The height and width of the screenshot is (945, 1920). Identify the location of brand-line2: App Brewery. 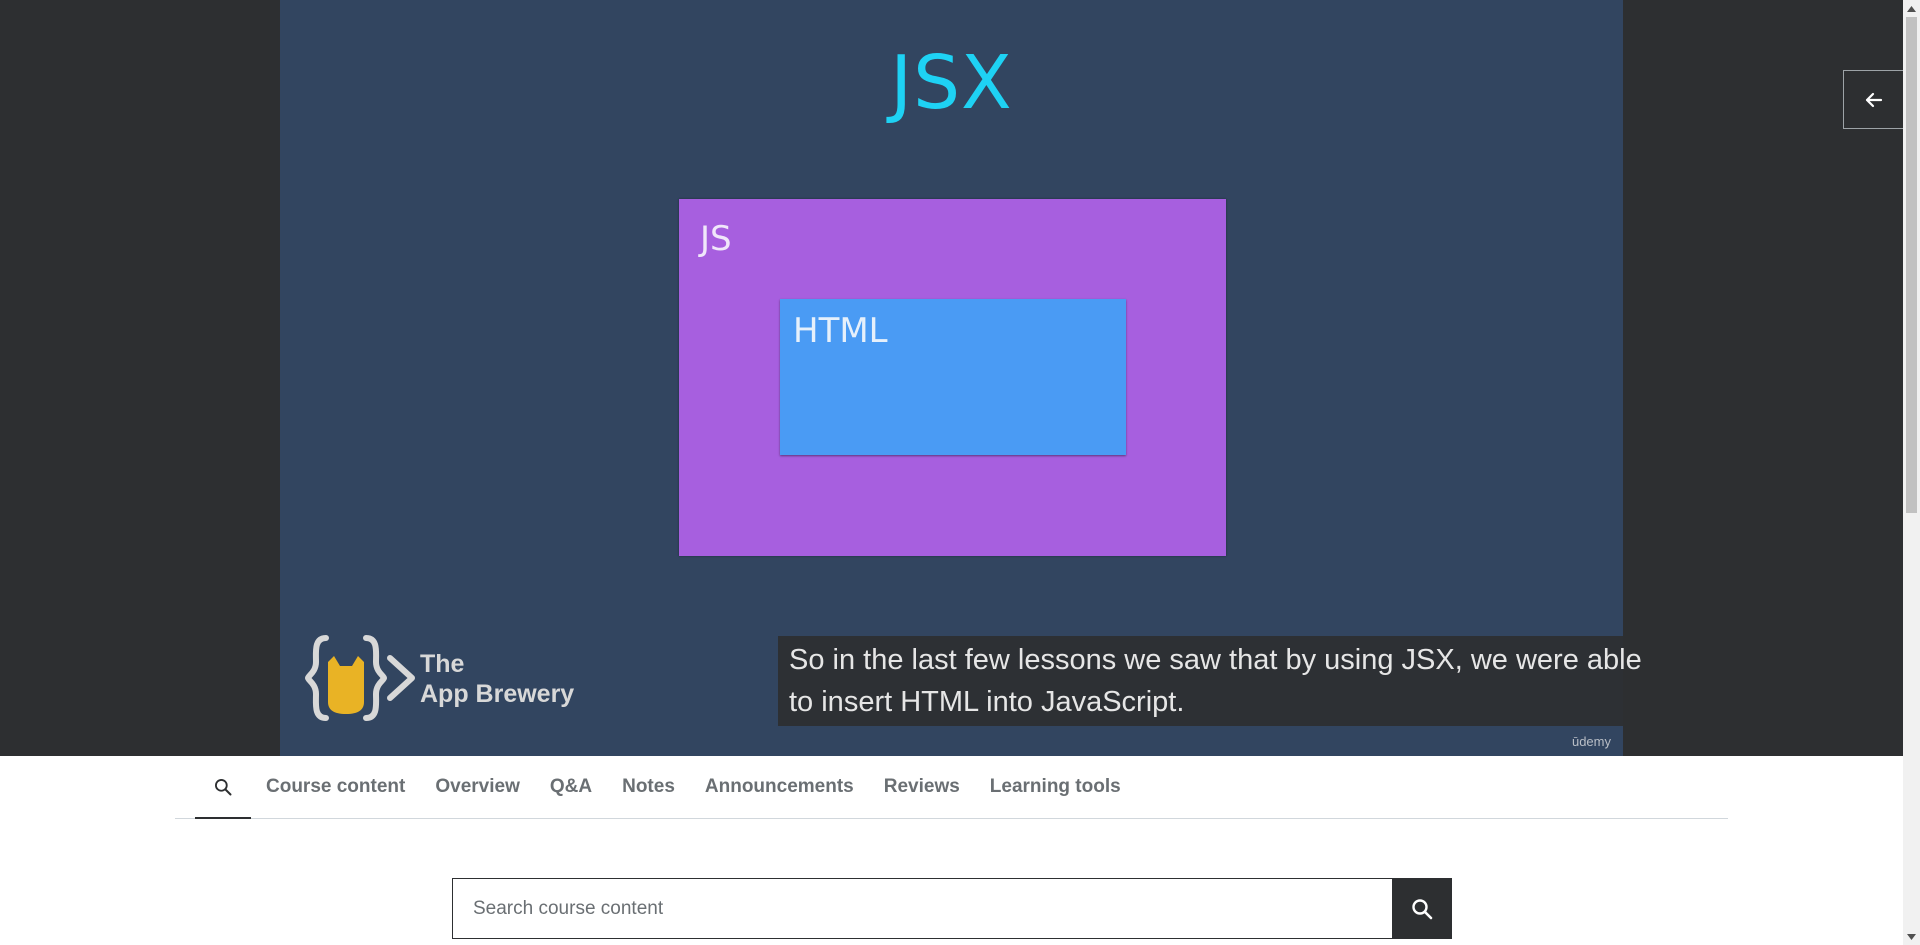
(497, 694).